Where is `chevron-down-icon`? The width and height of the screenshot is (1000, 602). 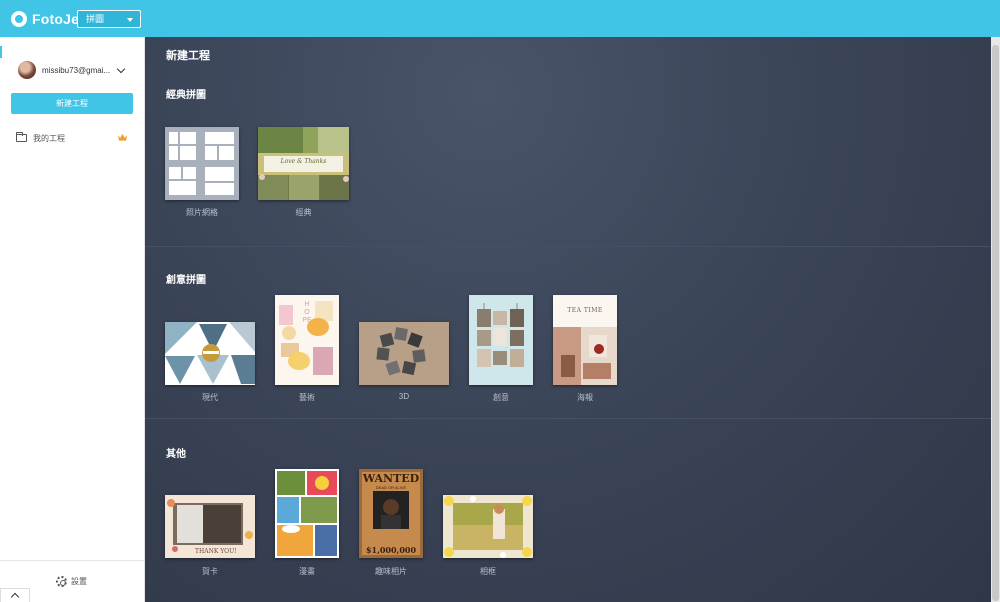
chevron-down-icon is located at coordinates (121, 69).